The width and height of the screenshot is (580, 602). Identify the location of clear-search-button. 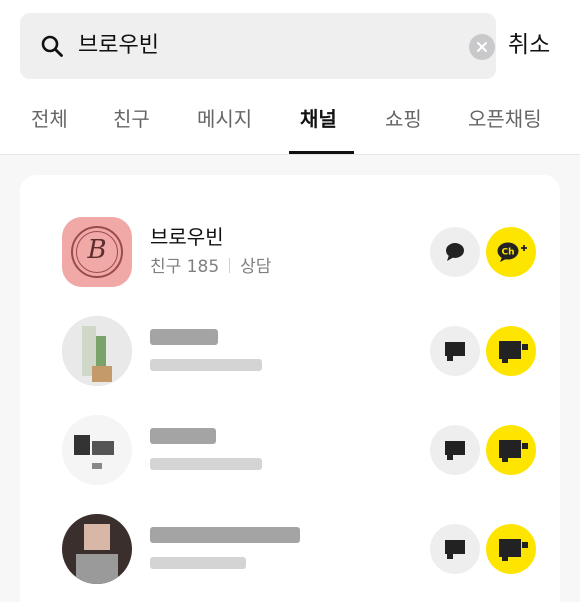
(482, 47).